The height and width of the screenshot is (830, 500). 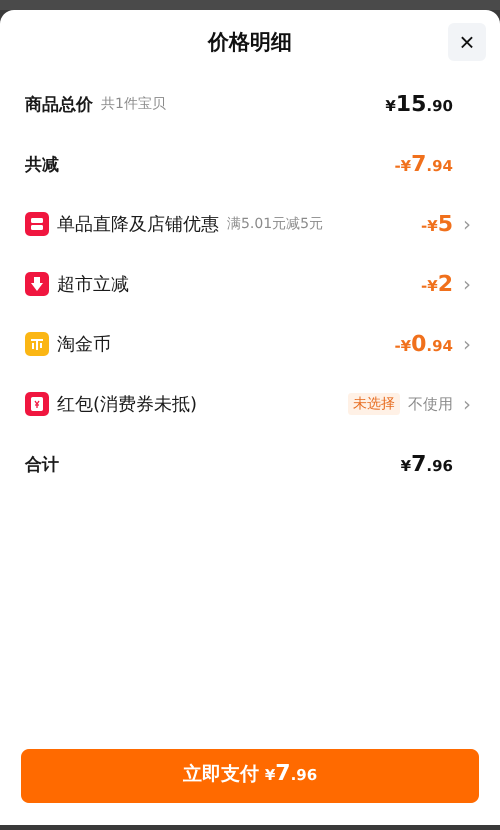 What do you see at coordinates (37, 224) in the screenshot?
I see `store-icon` at bounding box center [37, 224].